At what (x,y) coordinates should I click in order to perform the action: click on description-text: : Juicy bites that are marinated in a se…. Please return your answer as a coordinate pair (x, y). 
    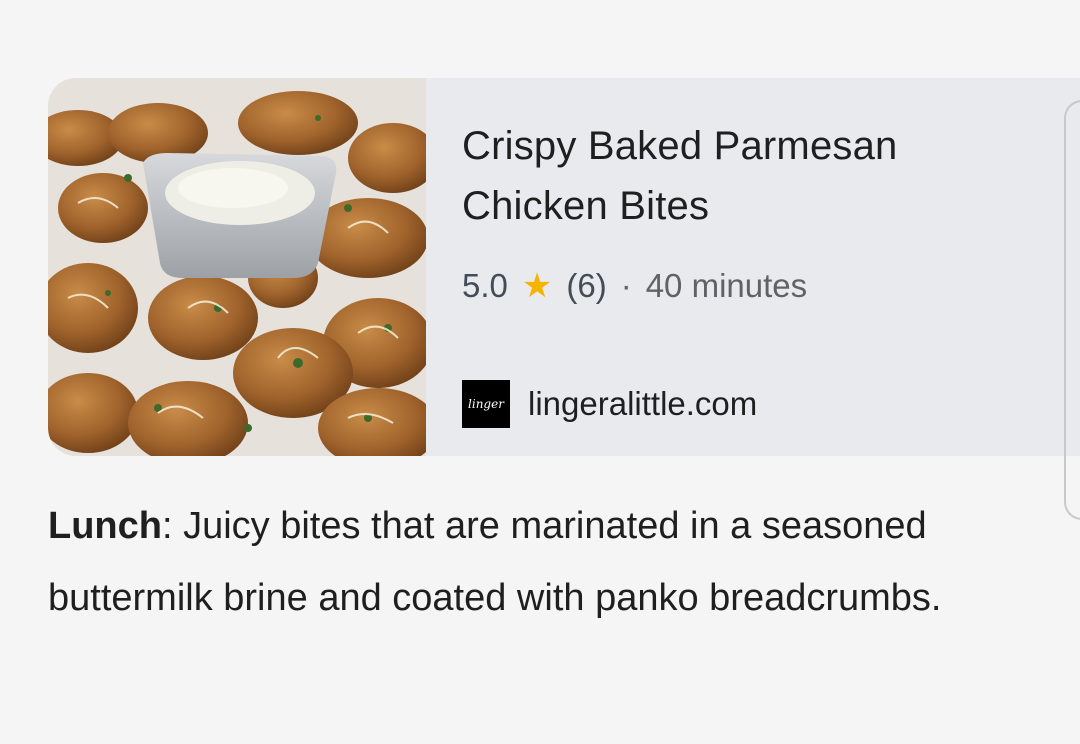
    Looking at the image, I should click on (495, 562).